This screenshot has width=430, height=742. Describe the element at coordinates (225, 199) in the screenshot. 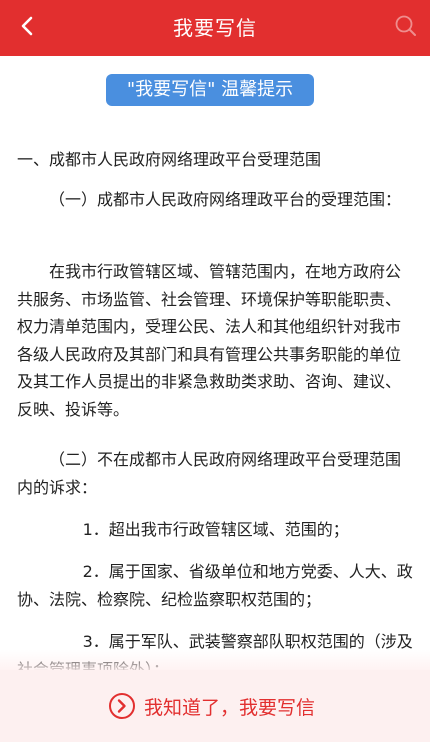

I see `paragraph-scope-title: （一）成都市人民政府网络理政平台的受理范围：` at that location.